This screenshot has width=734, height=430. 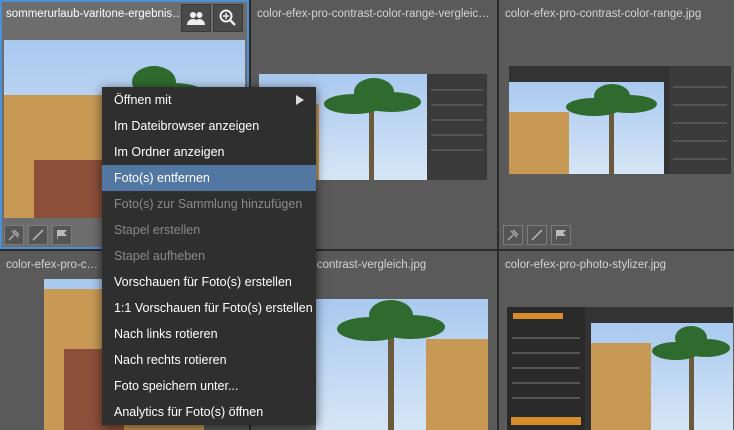 I want to click on menu-item-open-analytics: Analytics für Foto(s) öffnen, so click(x=209, y=412).